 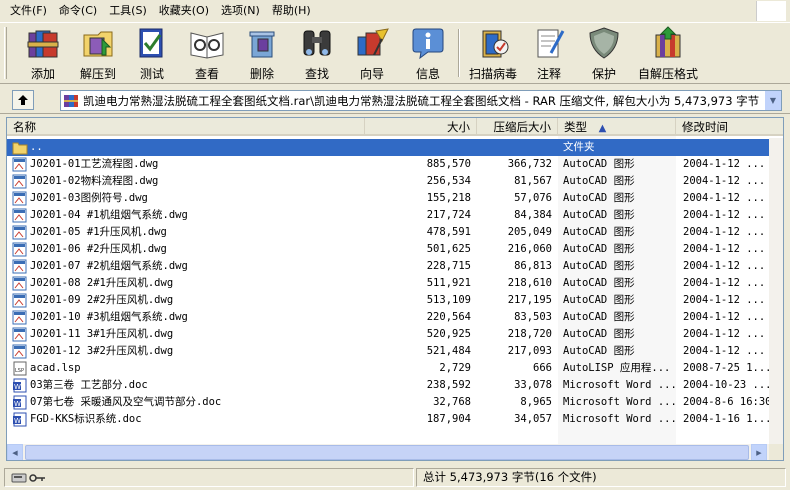 I want to click on column-header-packed: 压缩后大小, so click(x=517, y=127).